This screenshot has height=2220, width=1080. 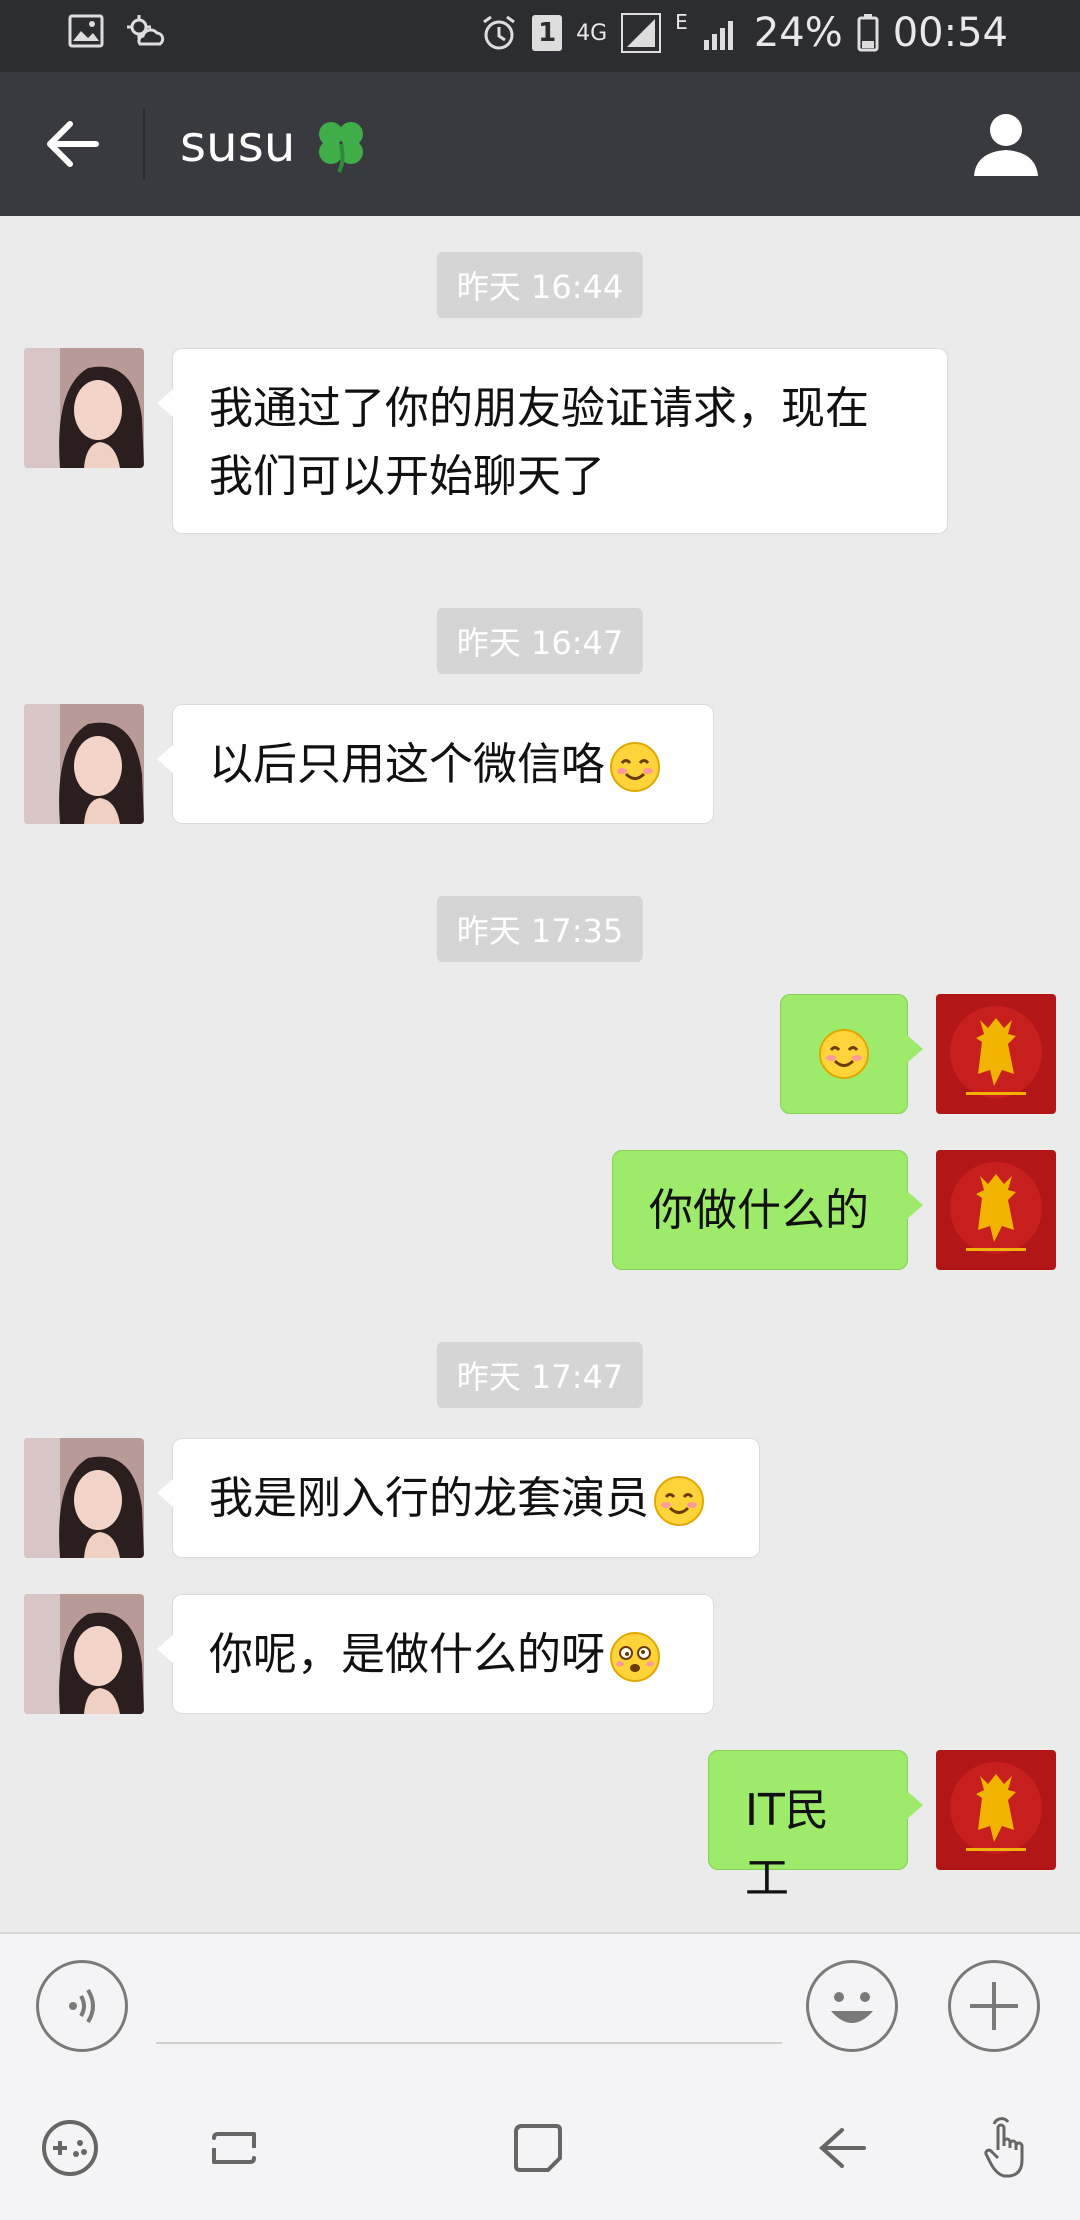 I want to click on header-divider, so click(x=144, y=144).